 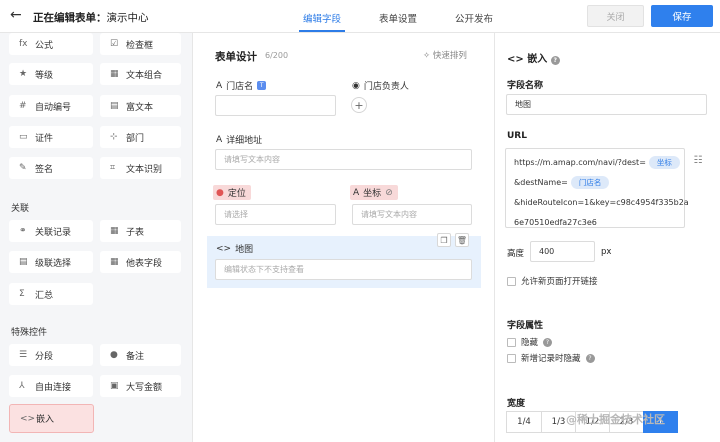 I want to click on copy-icon: ❐, so click(x=444, y=240).